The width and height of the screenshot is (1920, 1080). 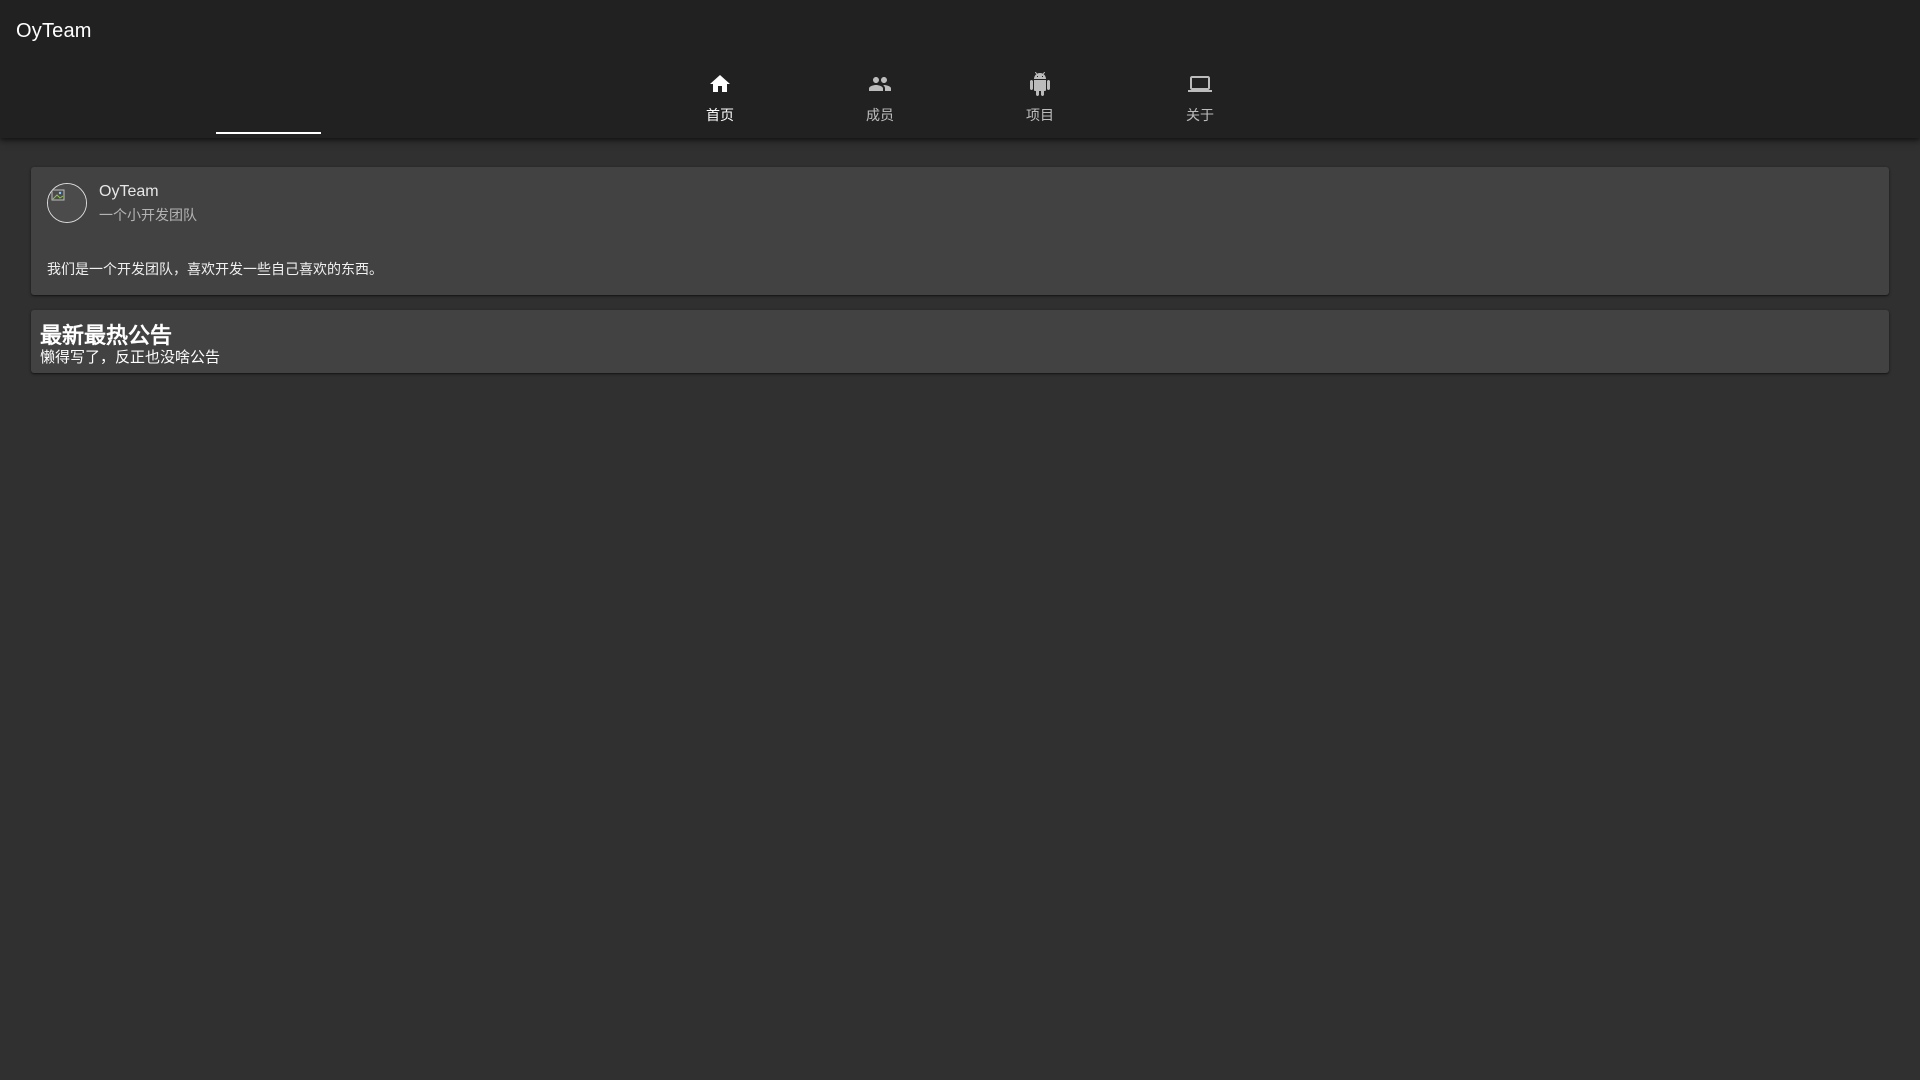 What do you see at coordinates (215, 269) in the screenshot?
I see `card-text: 我们是一个开发团队，喜欢开发一些自己喜欢的东西。` at bounding box center [215, 269].